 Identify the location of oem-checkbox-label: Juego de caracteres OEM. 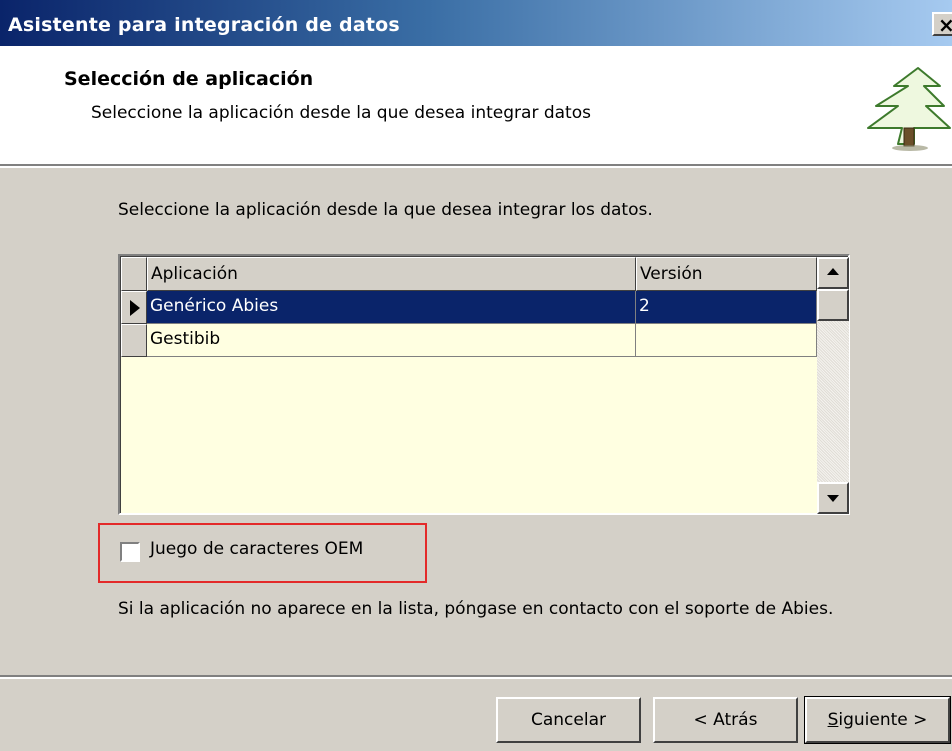
(256, 549).